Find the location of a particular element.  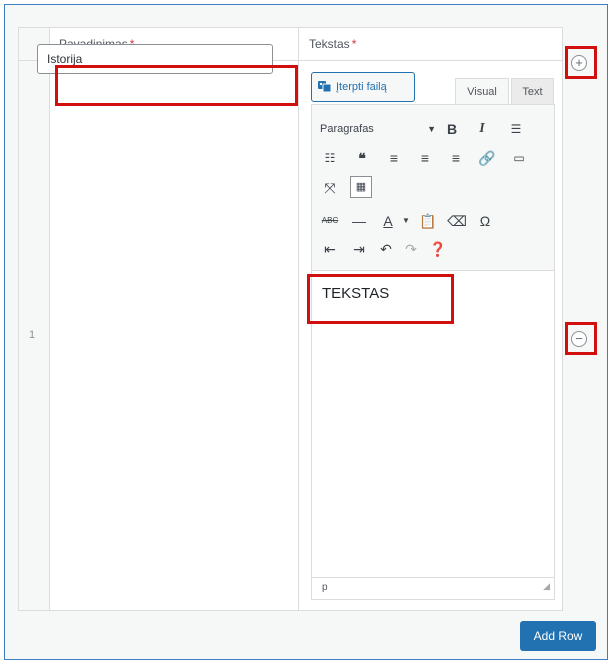

text-color-icon: A is located at coordinates (388, 221).